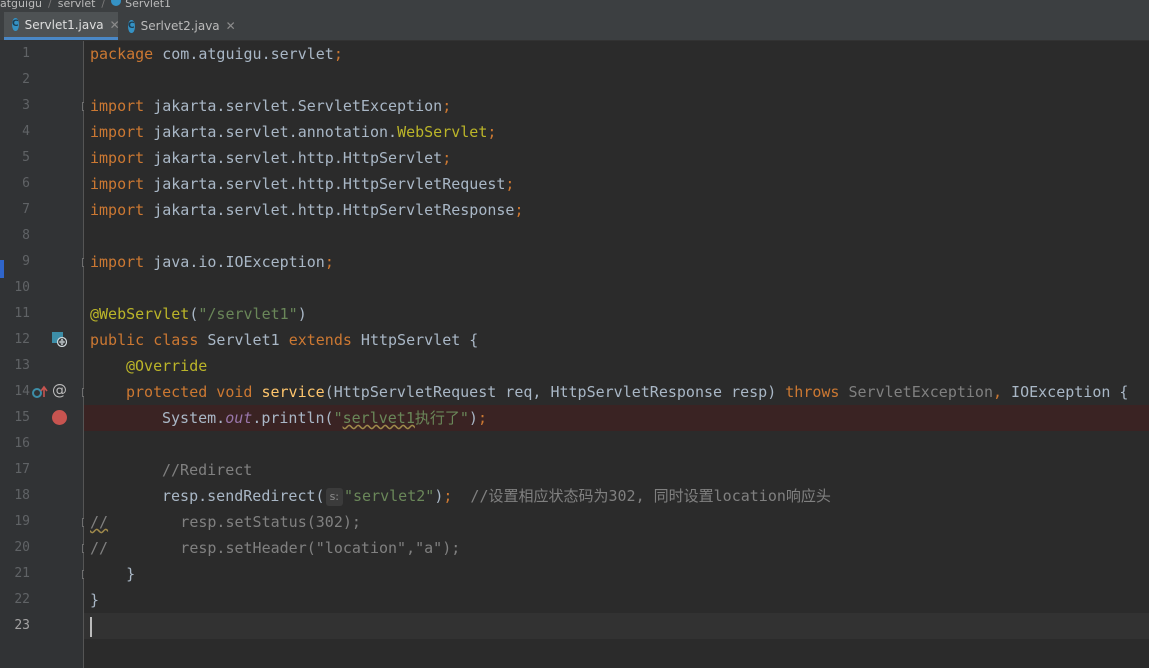 The image size is (1149, 668). What do you see at coordinates (116, 3) in the screenshot?
I see `java-class-icon` at bounding box center [116, 3].